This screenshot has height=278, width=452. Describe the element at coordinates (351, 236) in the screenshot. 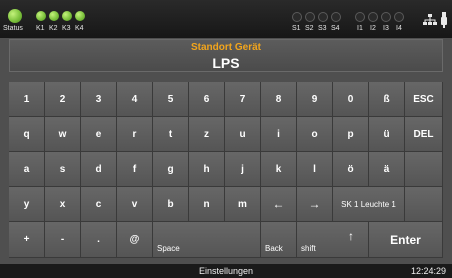

I see `shift-arrow-icon: ↑` at that location.